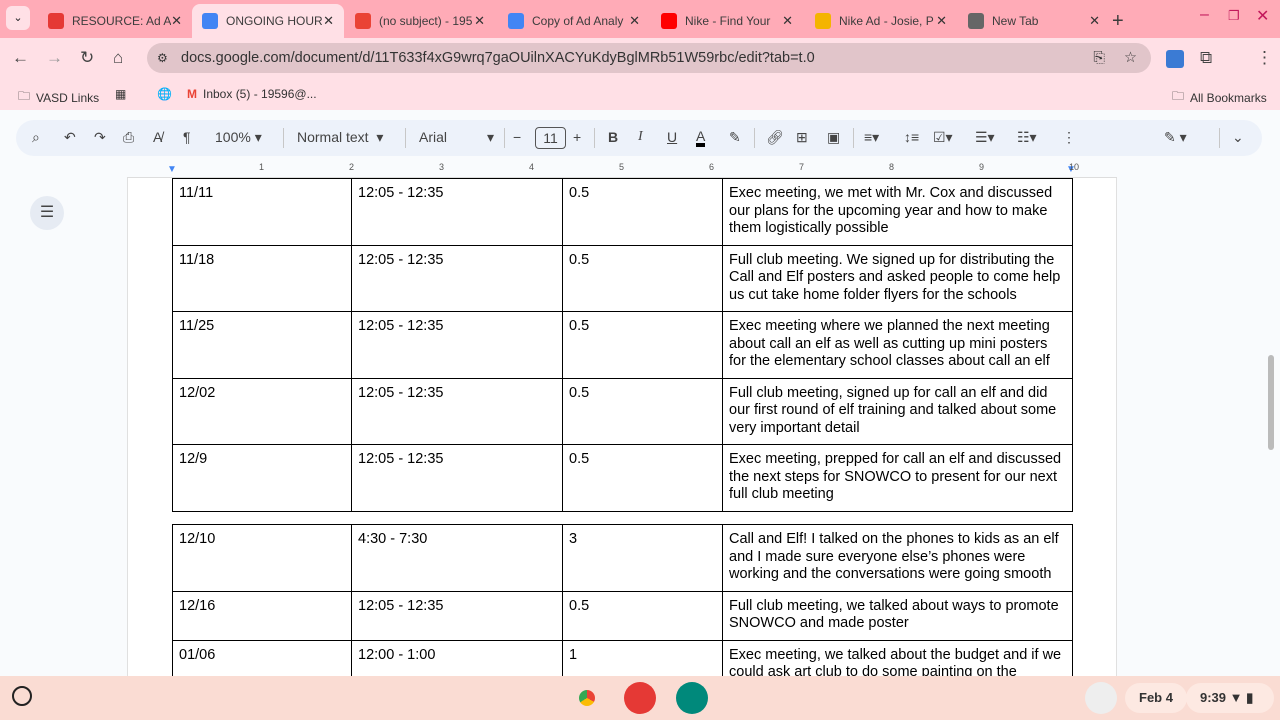 The height and width of the screenshot is (720, 1280). I want to click on date-cell: 11/25, so click(262, 345).